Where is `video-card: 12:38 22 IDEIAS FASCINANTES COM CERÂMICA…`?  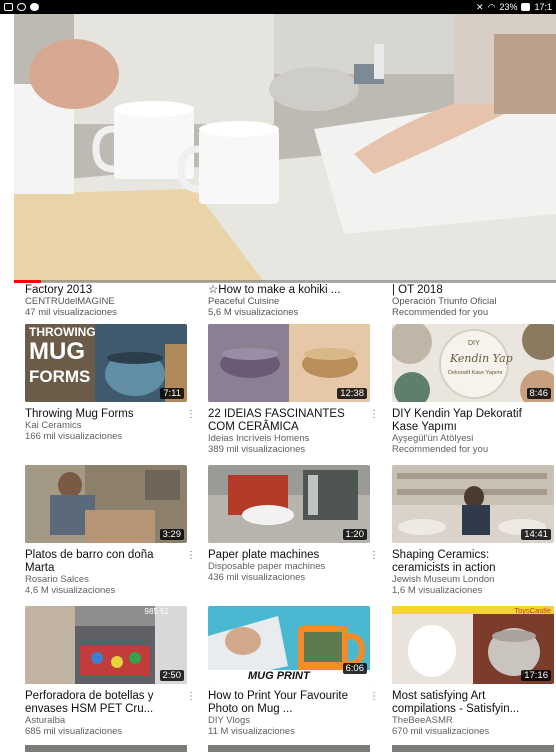 video-card: 12:38 22 IDEIAS FASCINANTES COM CERÂMICA… is located at coordinates (293, 389).